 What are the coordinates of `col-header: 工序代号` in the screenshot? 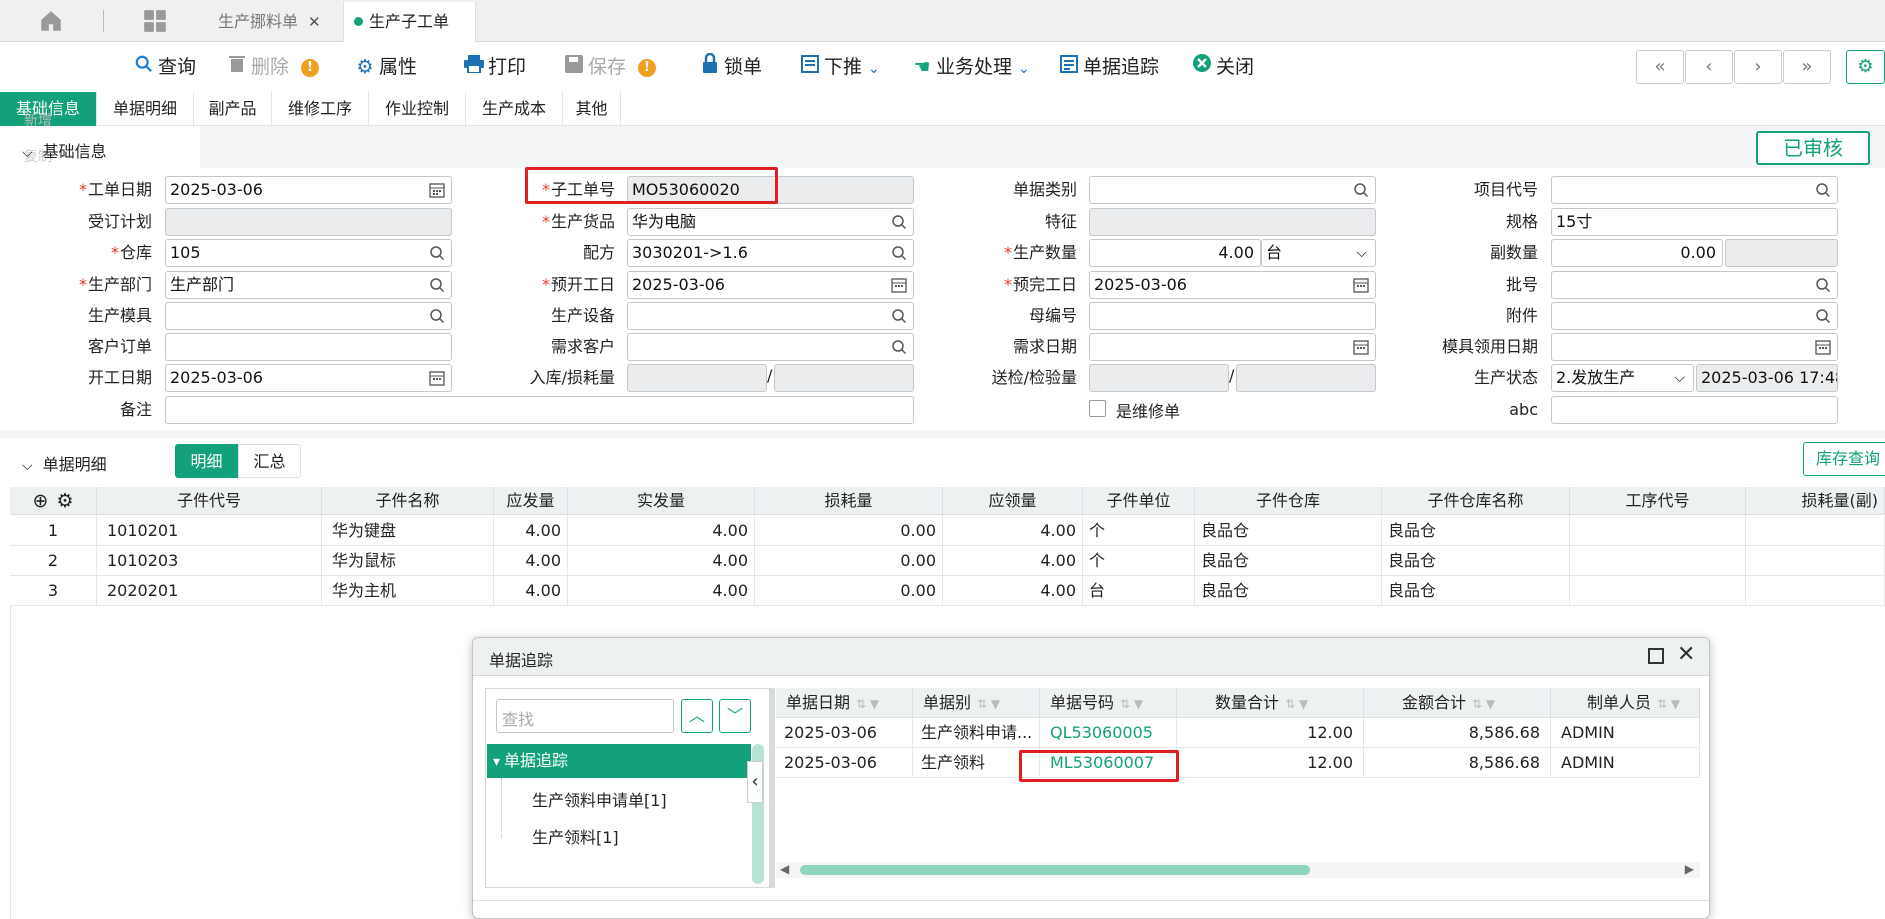 It's located at (1658, 501).